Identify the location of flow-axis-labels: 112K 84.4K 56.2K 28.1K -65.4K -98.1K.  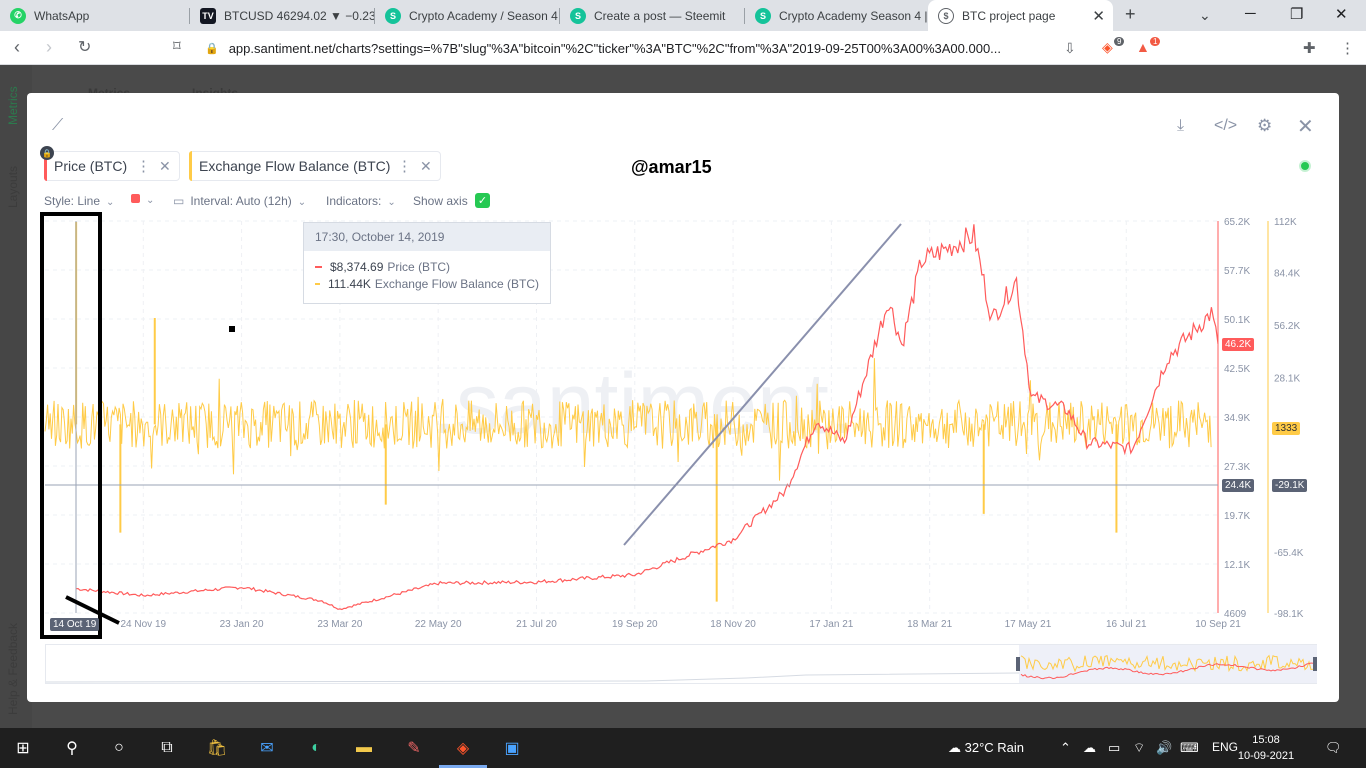
(1289, 418).